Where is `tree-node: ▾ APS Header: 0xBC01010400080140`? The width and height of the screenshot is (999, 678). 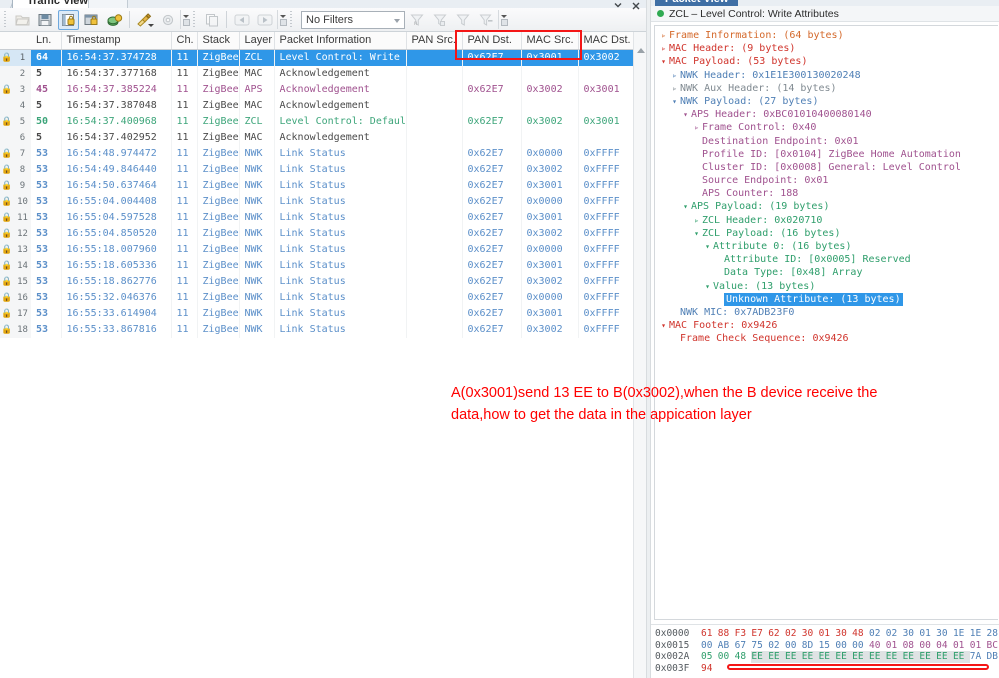
tree-node: ▾ APS Header: 0xBC01010400080140 is located at coordinates (826, 114).